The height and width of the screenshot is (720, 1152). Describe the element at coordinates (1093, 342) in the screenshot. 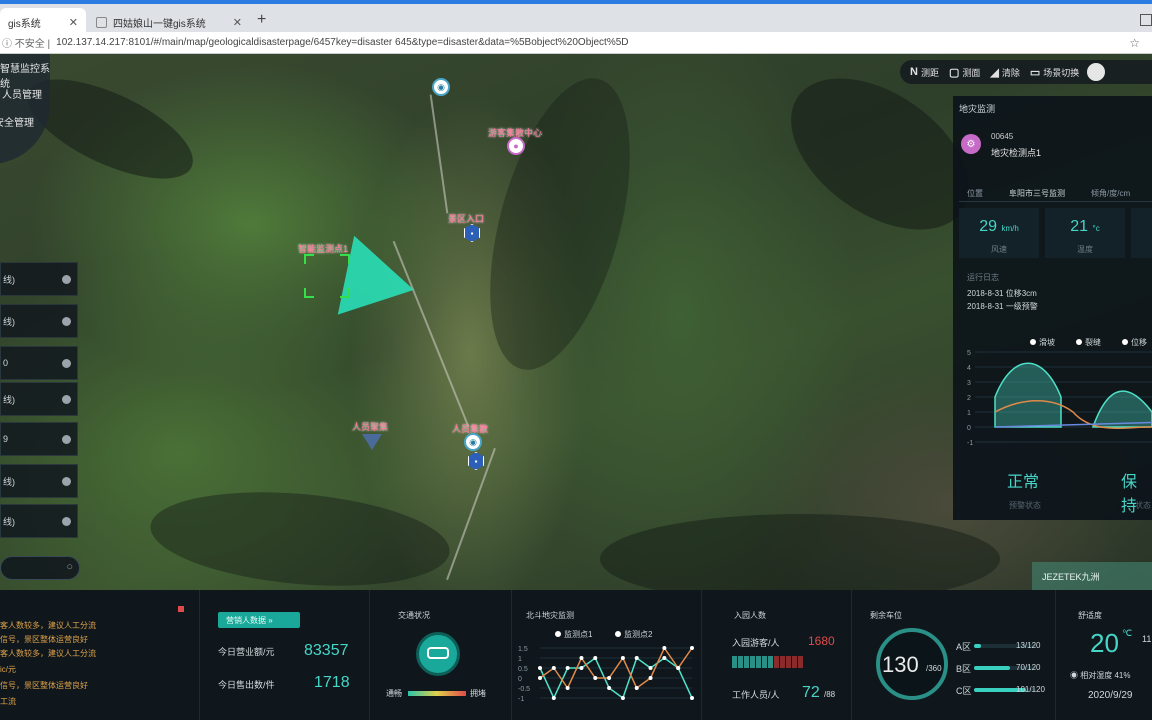

I see `legend-label: 裂缝` at that location.